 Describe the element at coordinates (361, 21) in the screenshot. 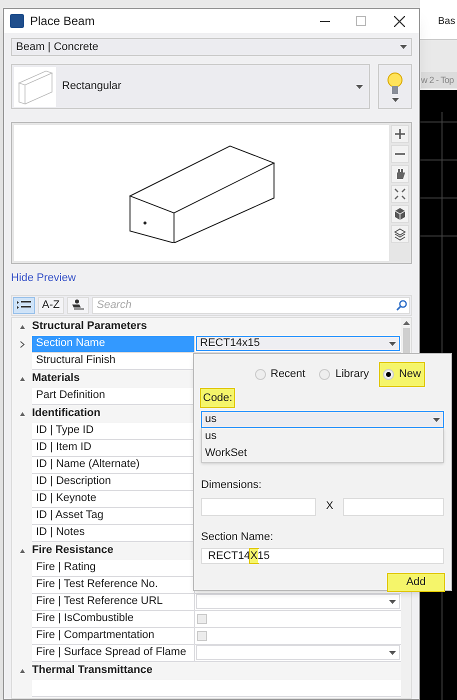

I see `maximize-icon` at that location.